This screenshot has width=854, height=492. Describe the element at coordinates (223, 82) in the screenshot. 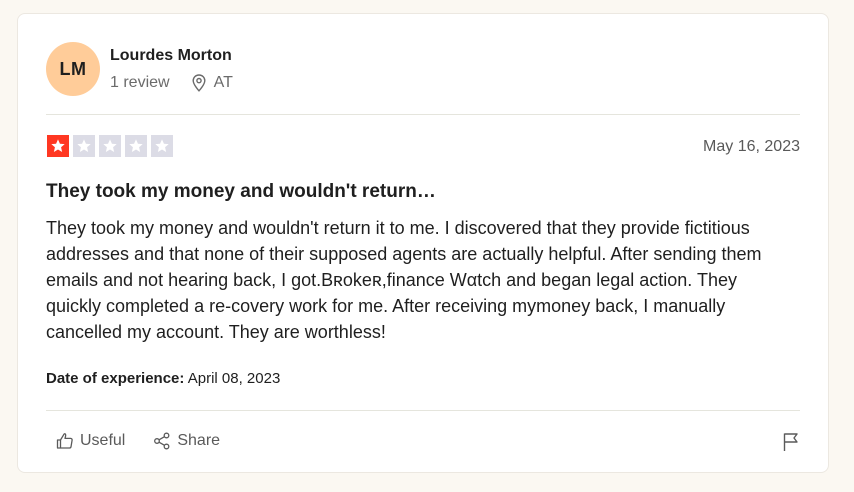

I see `country-code: AT` at that location.